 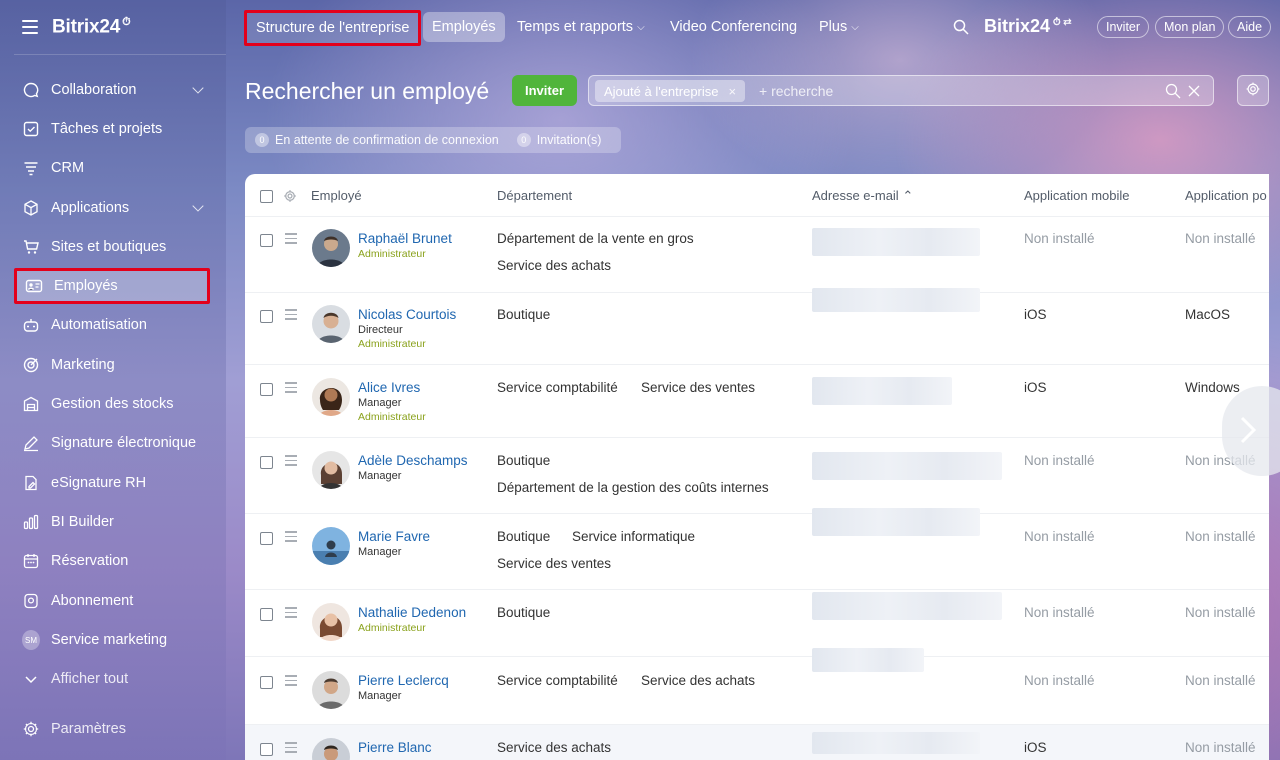 I want to click on column-desktop-app: Application po, so click(x=1226, y=195).